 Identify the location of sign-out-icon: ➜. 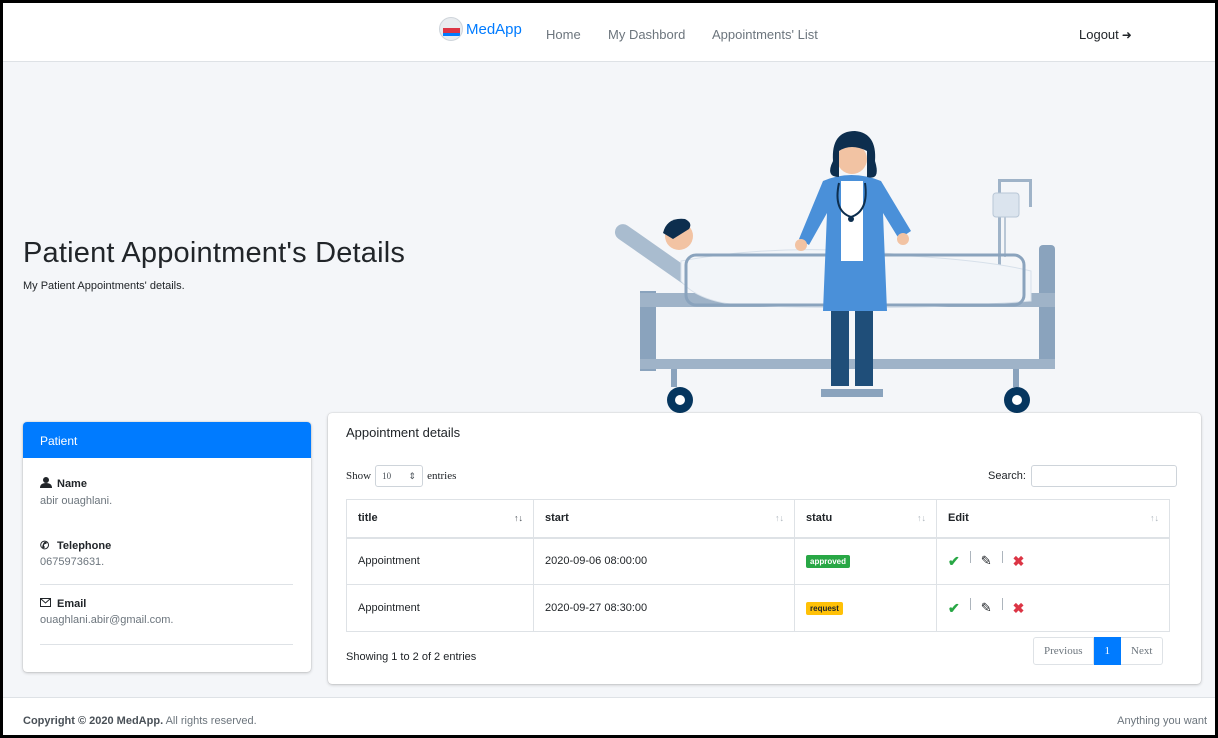
(1126, 34).